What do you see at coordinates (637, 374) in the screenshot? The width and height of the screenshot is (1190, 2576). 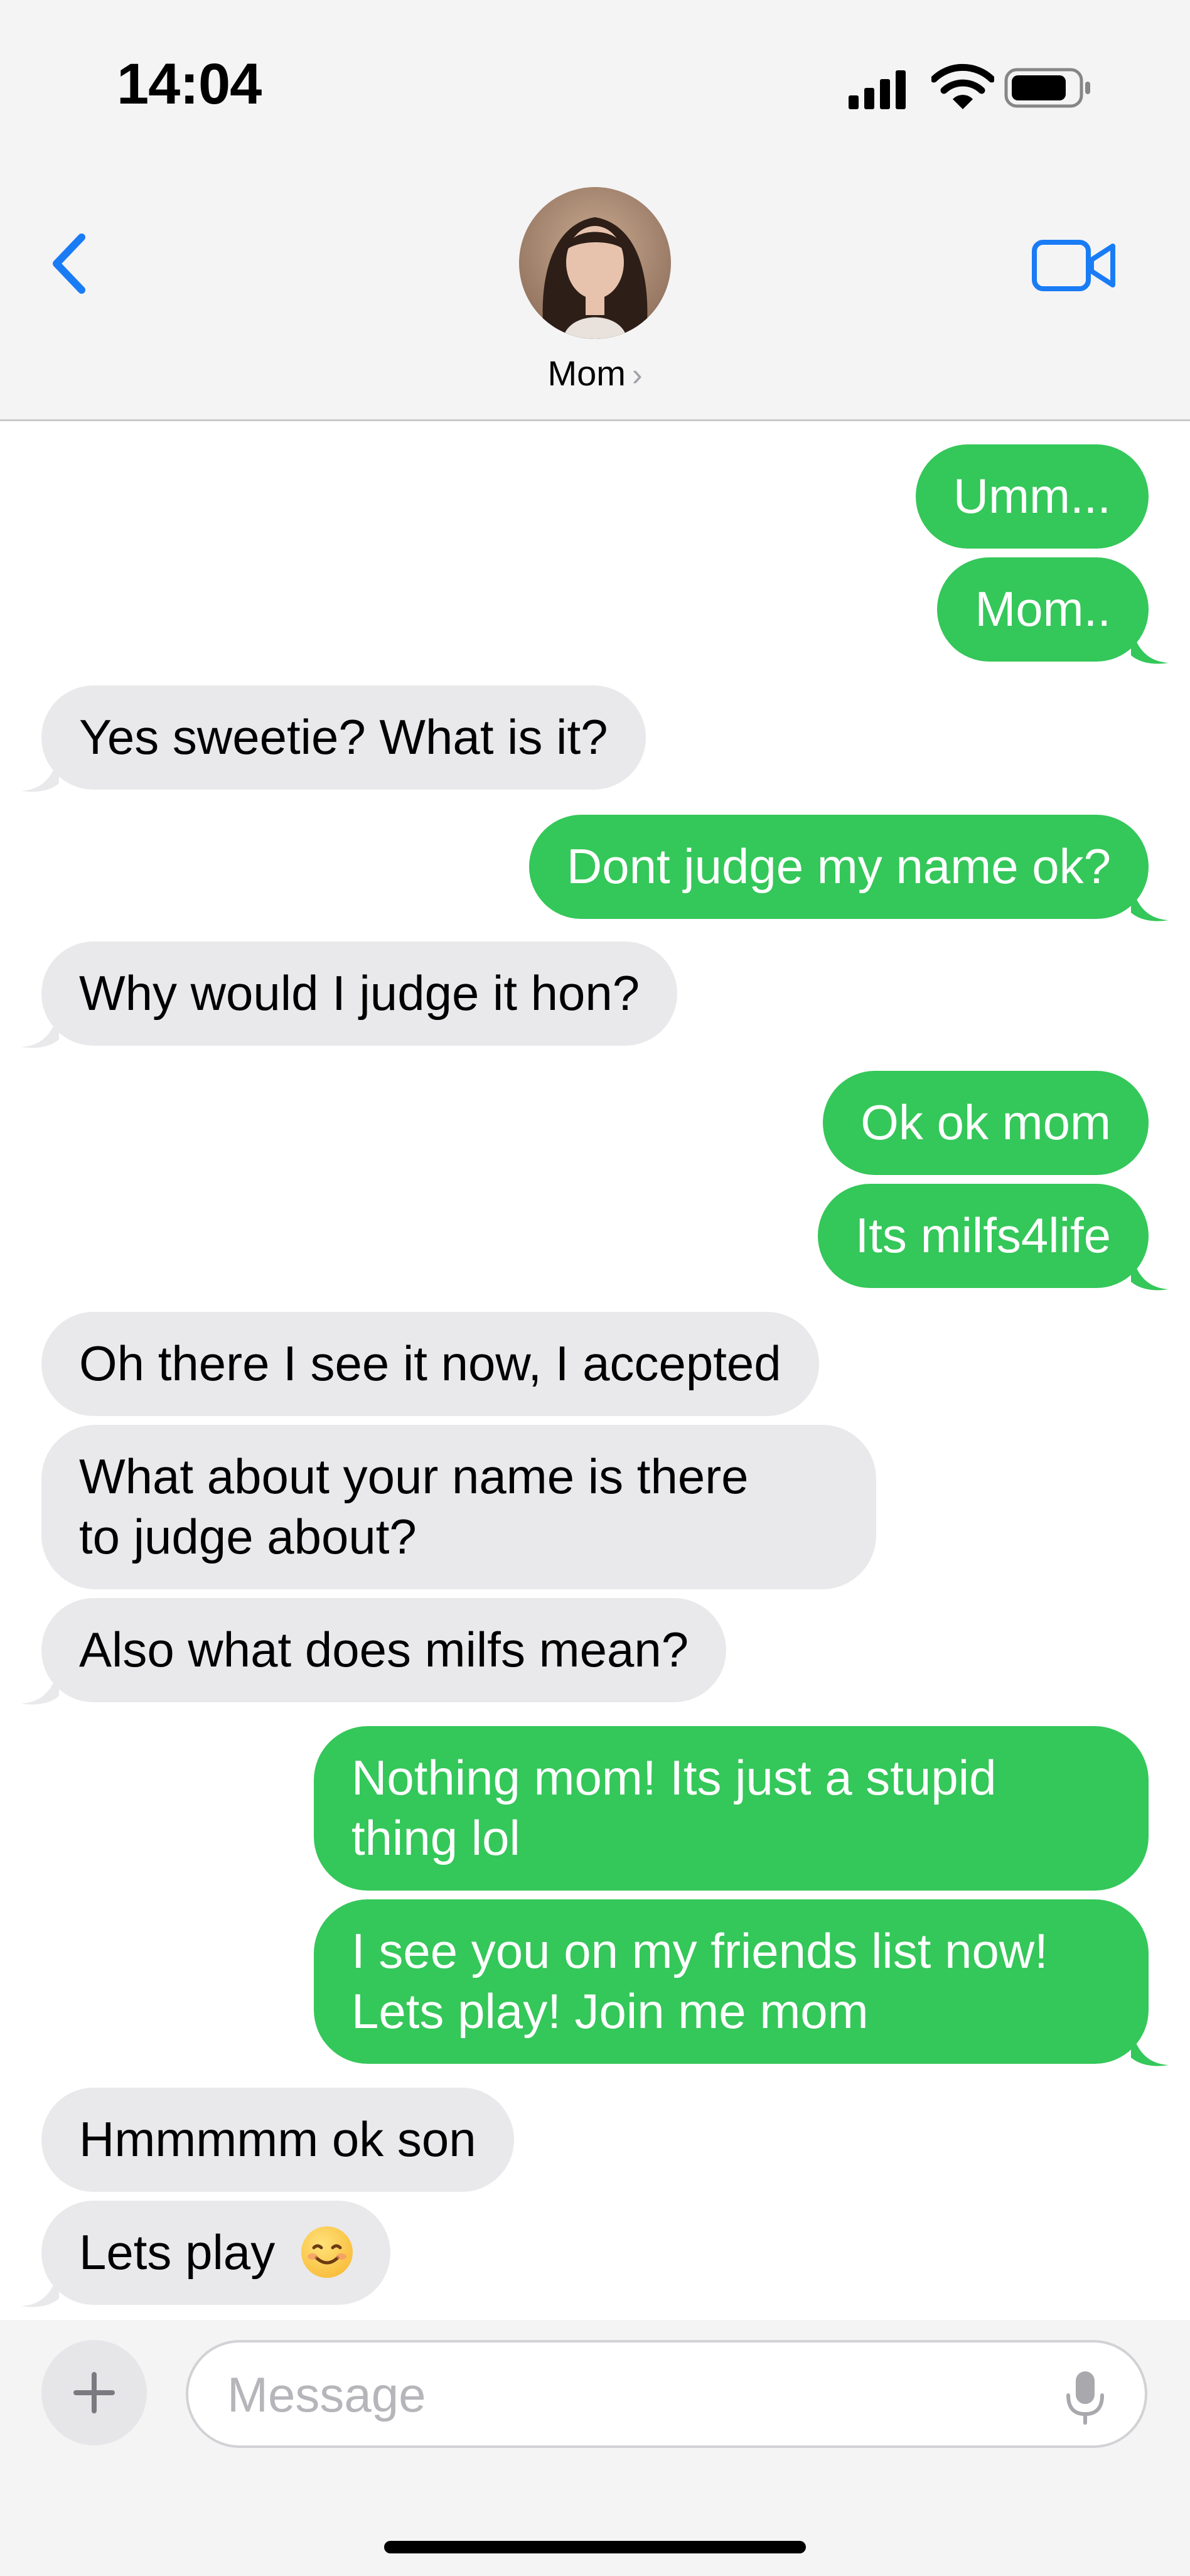 I see `contact-chevron: ›` at bounding box center [637, 374].